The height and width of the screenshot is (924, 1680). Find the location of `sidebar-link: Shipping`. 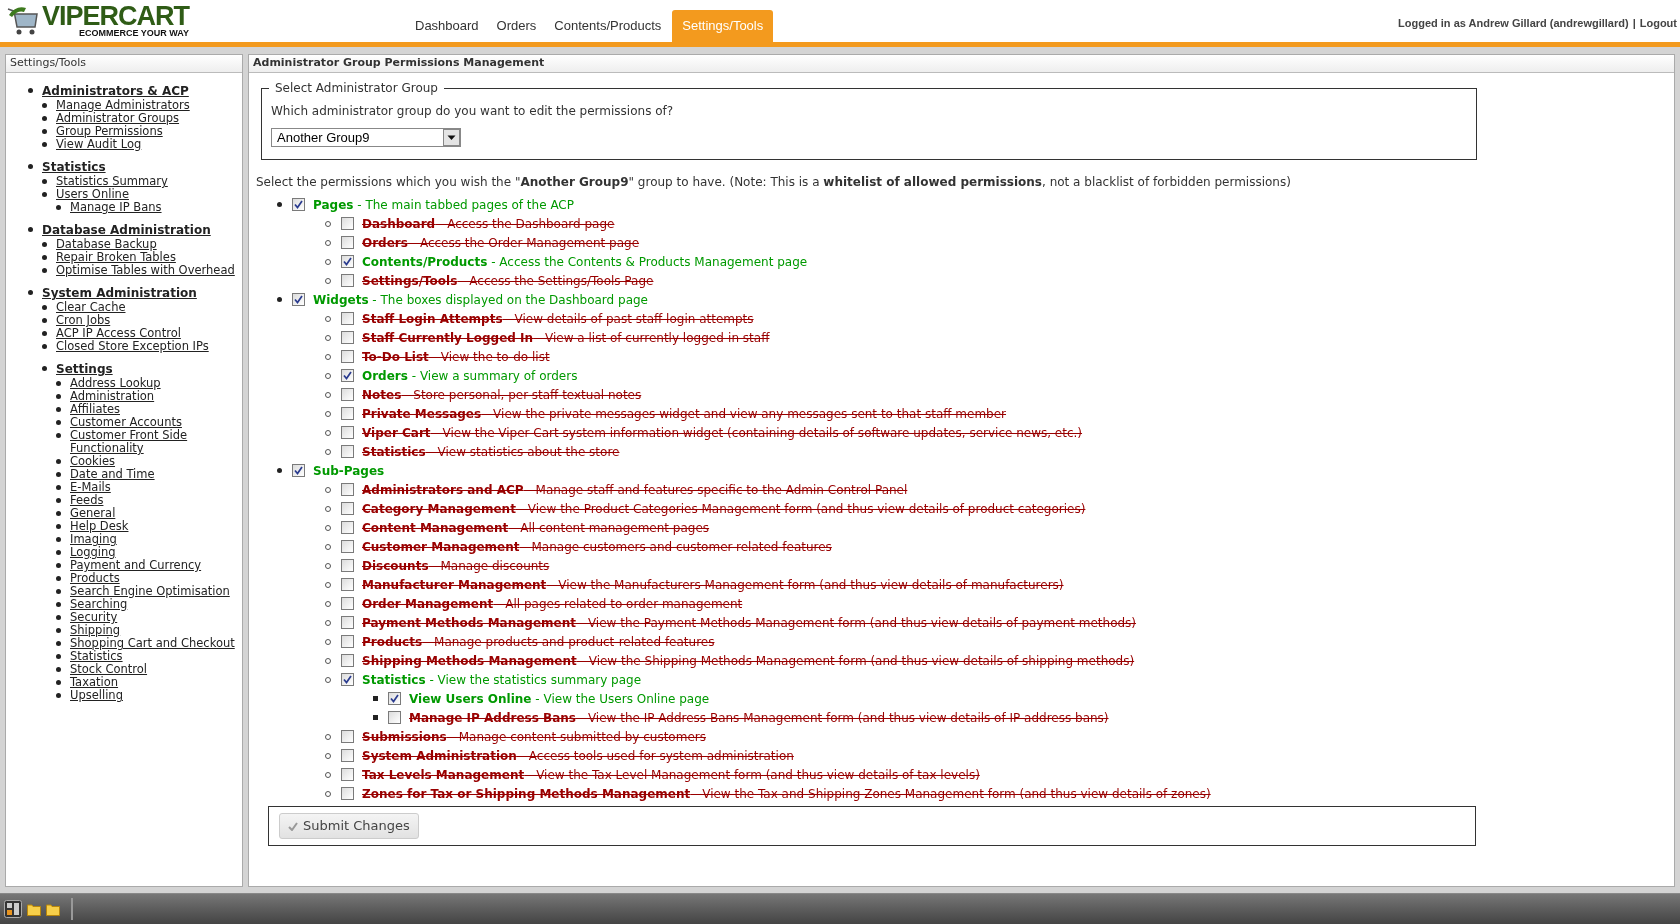

sidebar-link: Shipping is located at coordinates (95, 630).